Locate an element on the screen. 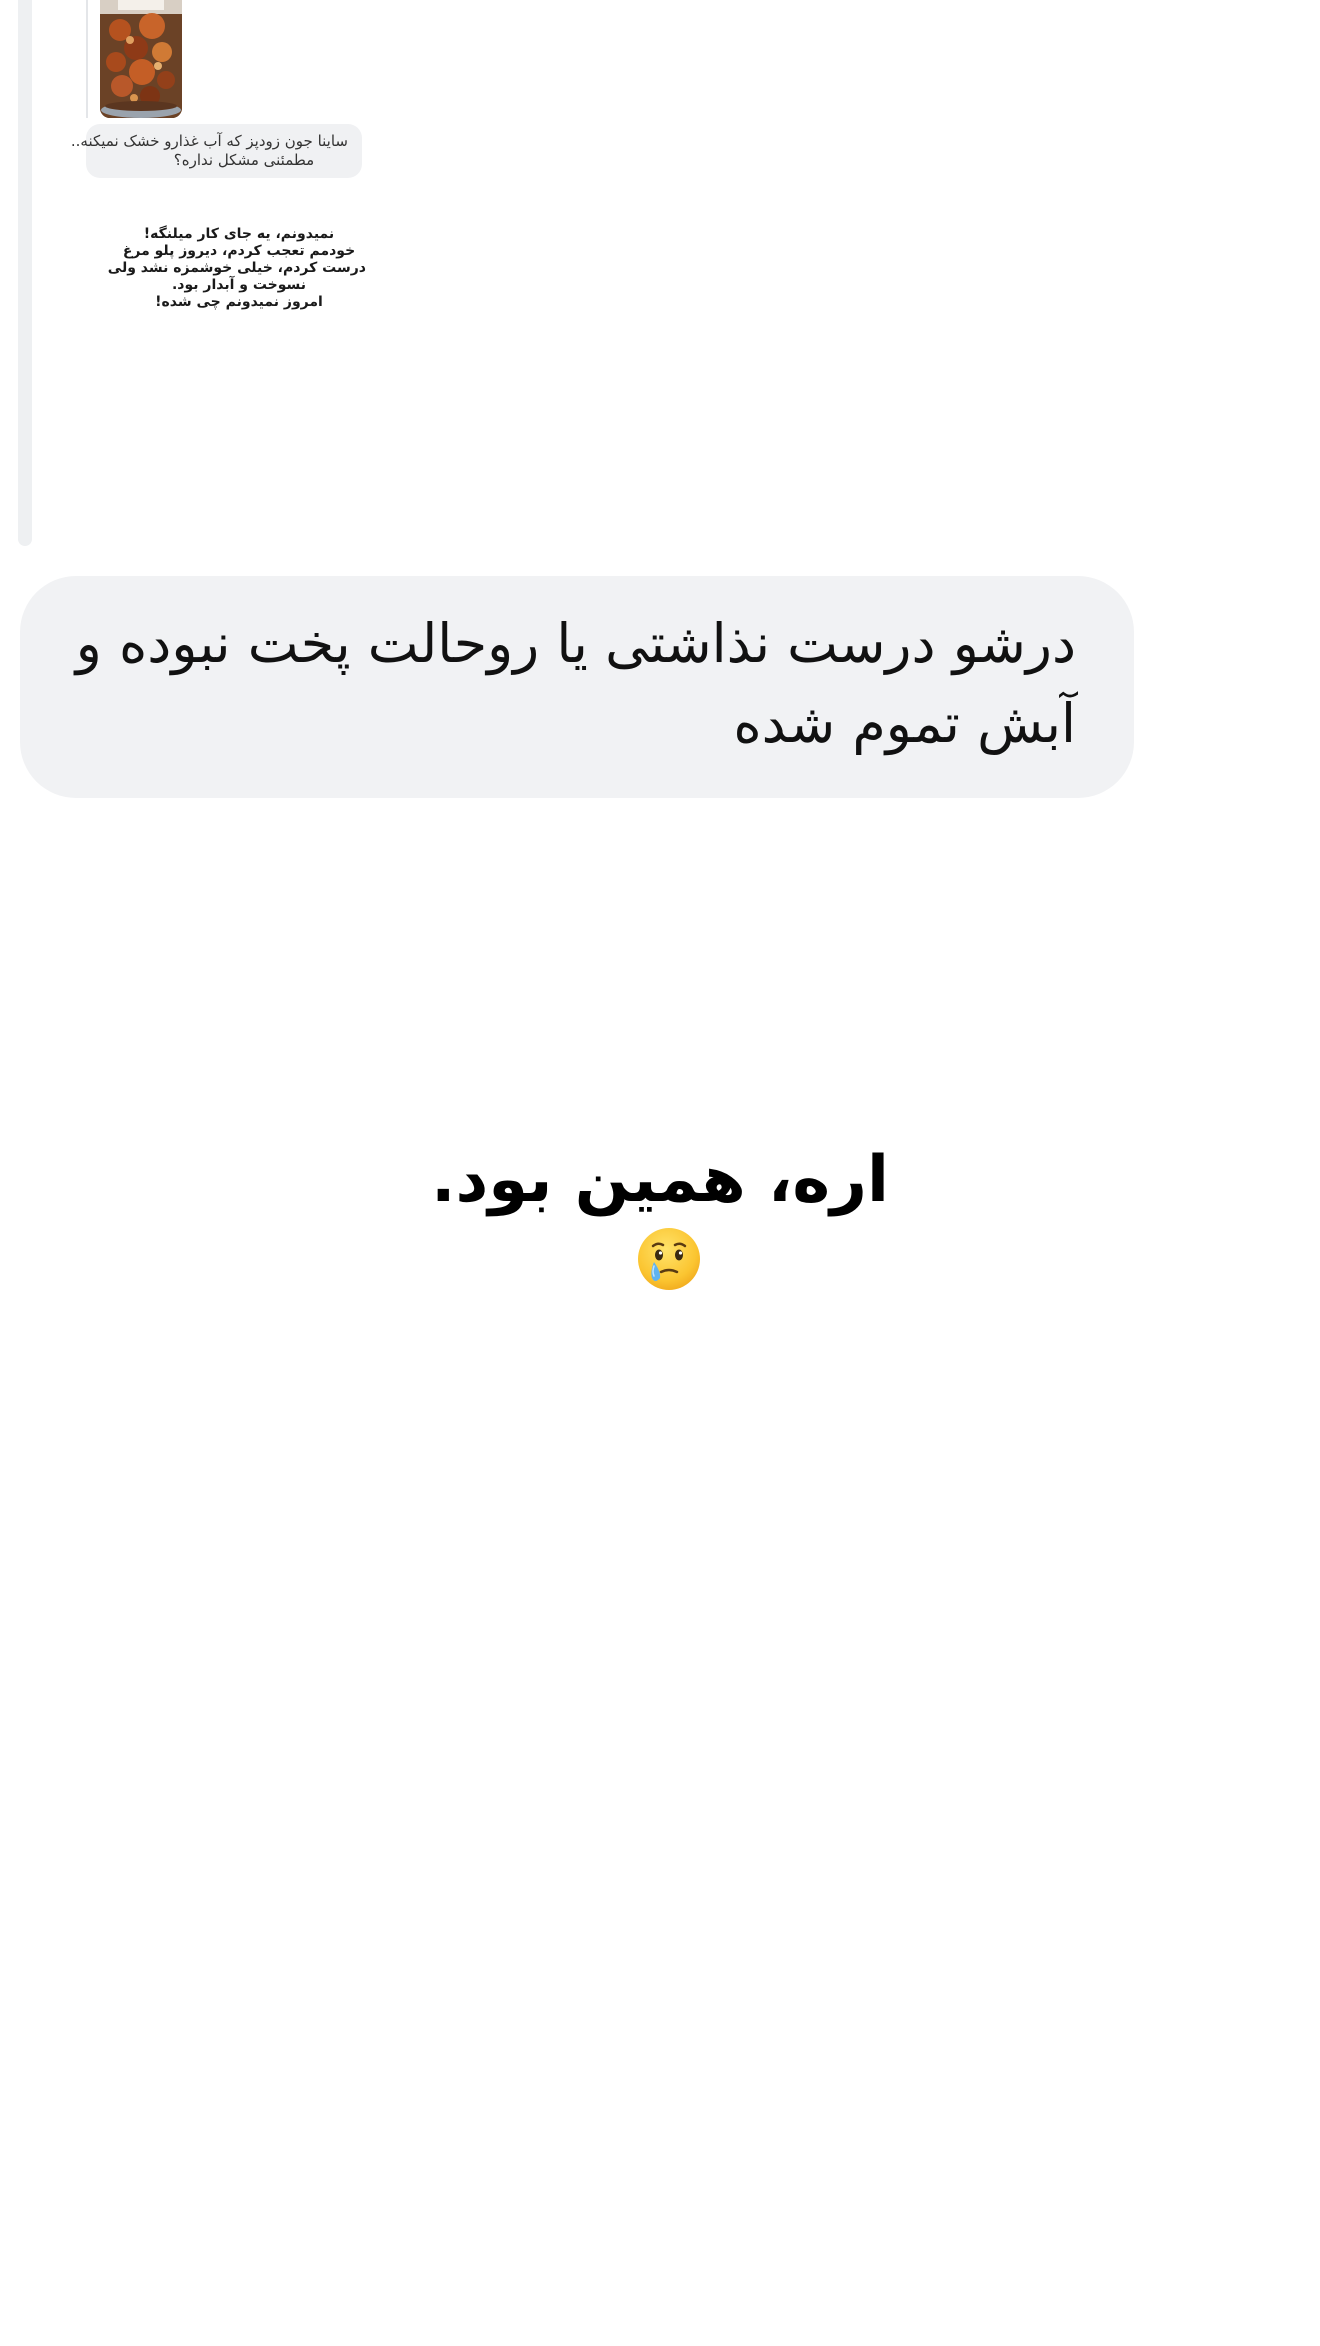 This screenshot has width=1320, height=2346. story-text-line: درست کردم، خیلی خوشمزه نشد ولی is located at coordinates (236, 268).